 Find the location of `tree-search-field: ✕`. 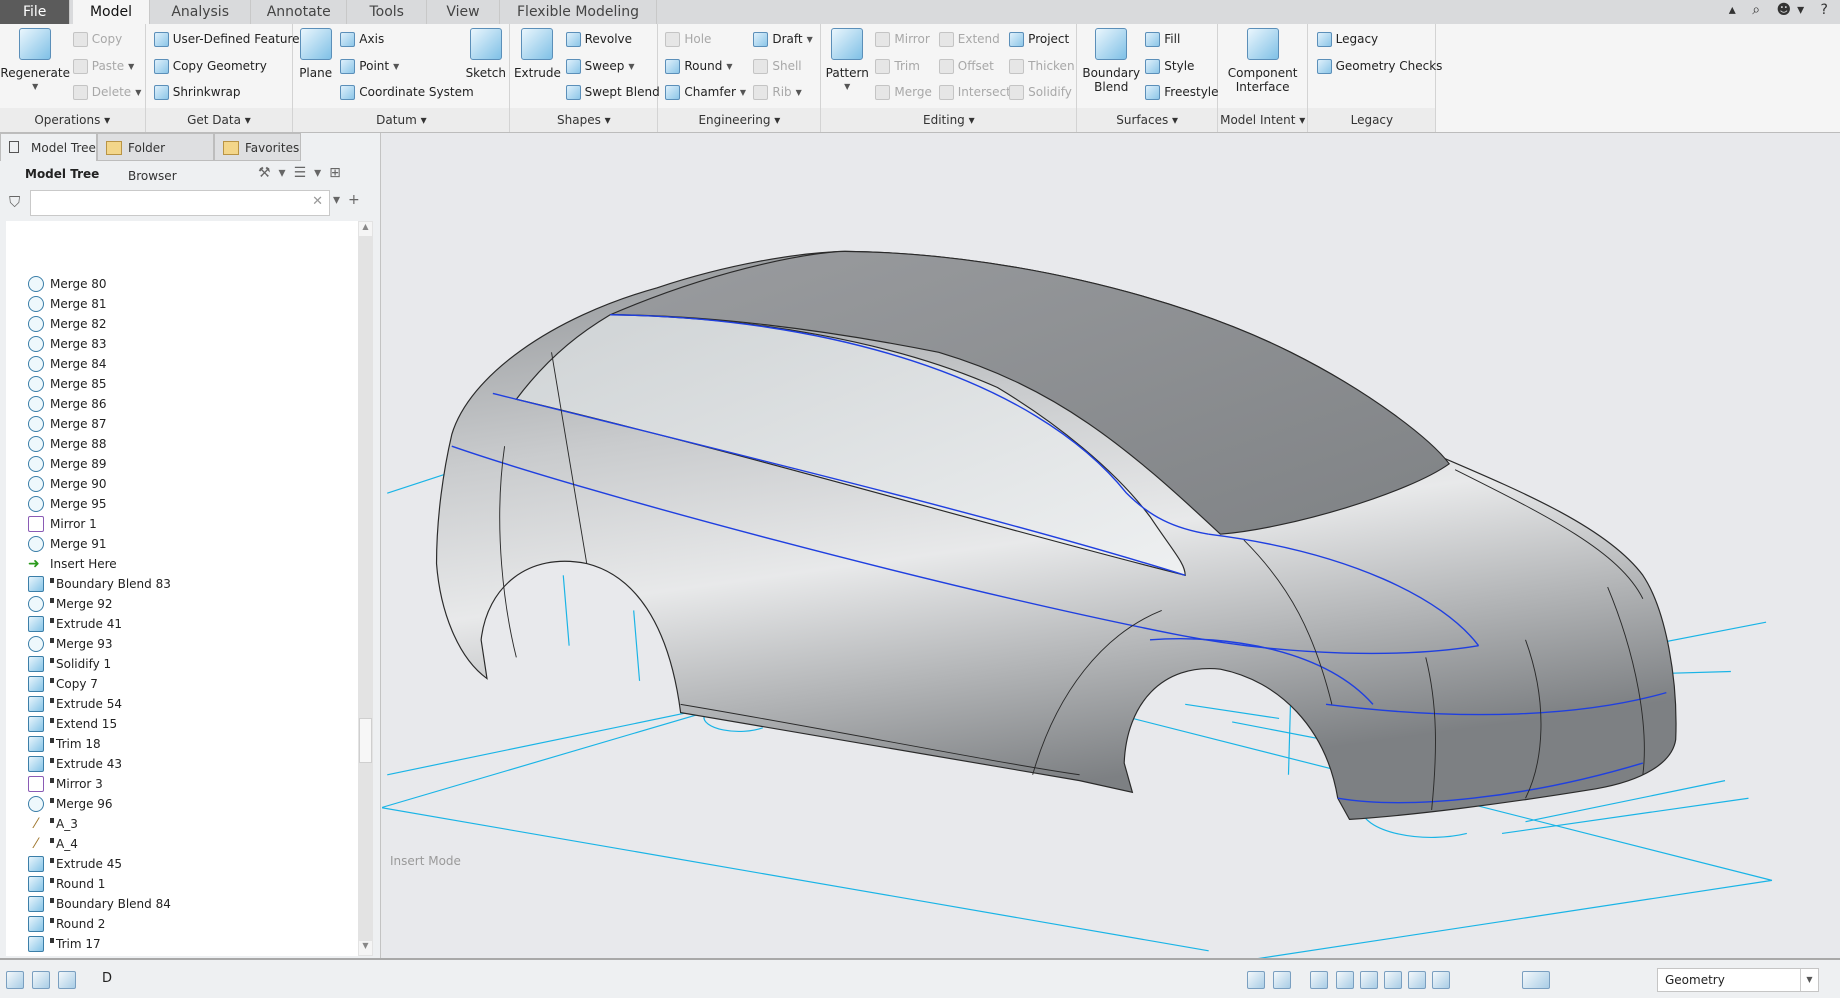

tree-search-field: ✕ is located at coordinates (180, 203).